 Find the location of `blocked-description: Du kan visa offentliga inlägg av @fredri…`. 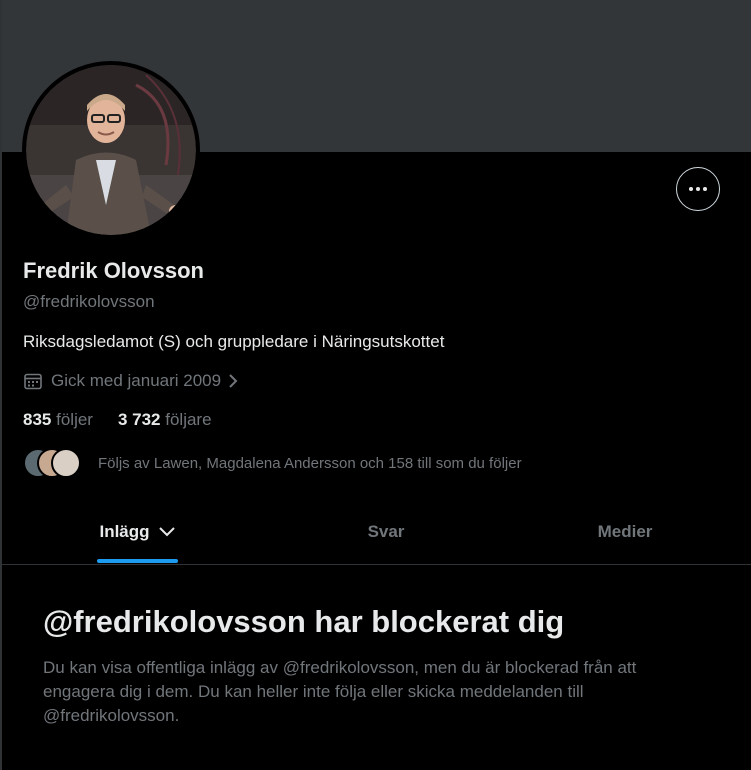

blocked-description: Du kan visa offentliga inlägg av @fredri… is located at coordinates (340, 691).